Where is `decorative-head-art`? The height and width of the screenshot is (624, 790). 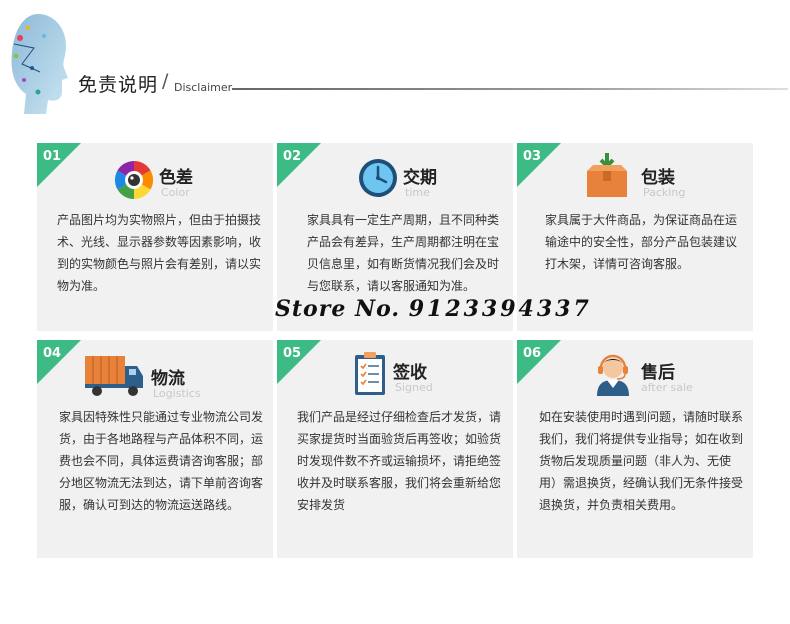 decorative-head-art is located at coordinates (40, 64).